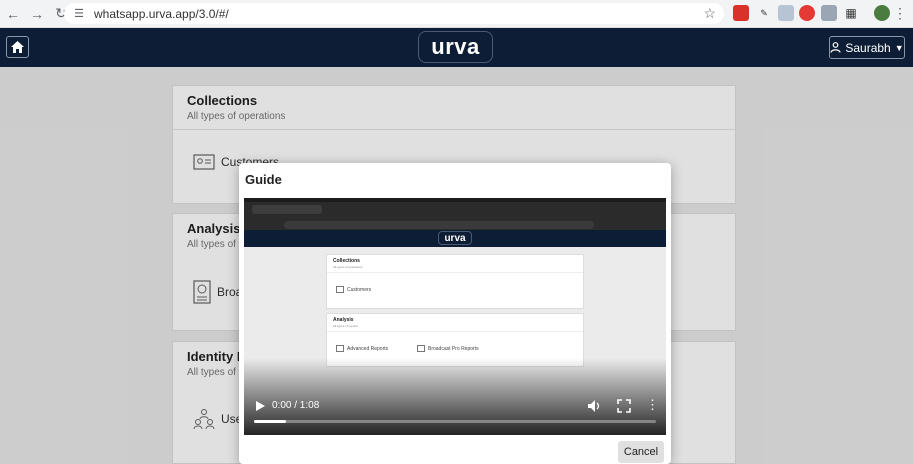 Image resolution: width=913 pixels, height=464 pixels. I want to click on extension-opera-icon, so click(807, 13).